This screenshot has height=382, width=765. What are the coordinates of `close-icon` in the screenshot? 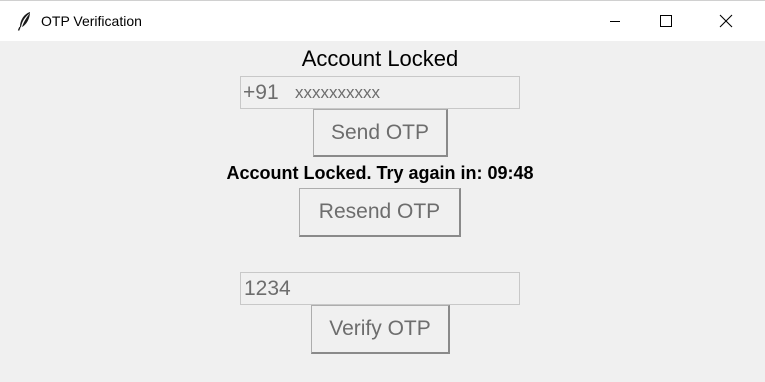 It's located at (726, 21).